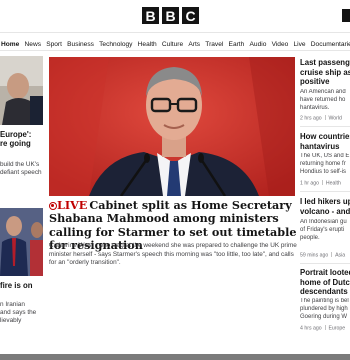 This screenshot has height=360, width=350. What do you see at coordinates (336, 329) in the screenshot?
I see `section-tag: Europe` at bounding box center [336, 329].